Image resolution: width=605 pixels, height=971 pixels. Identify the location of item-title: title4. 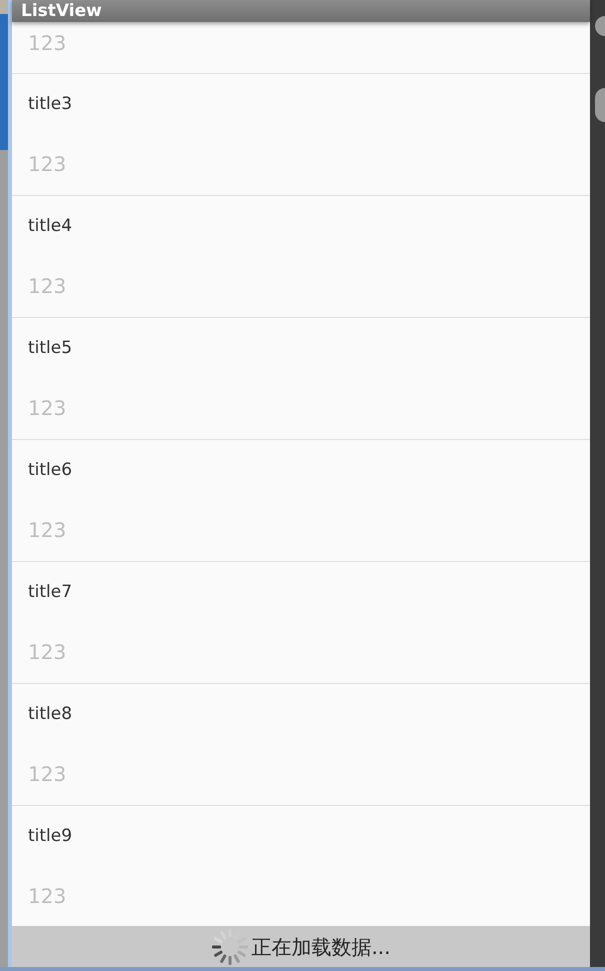
(50, 226).